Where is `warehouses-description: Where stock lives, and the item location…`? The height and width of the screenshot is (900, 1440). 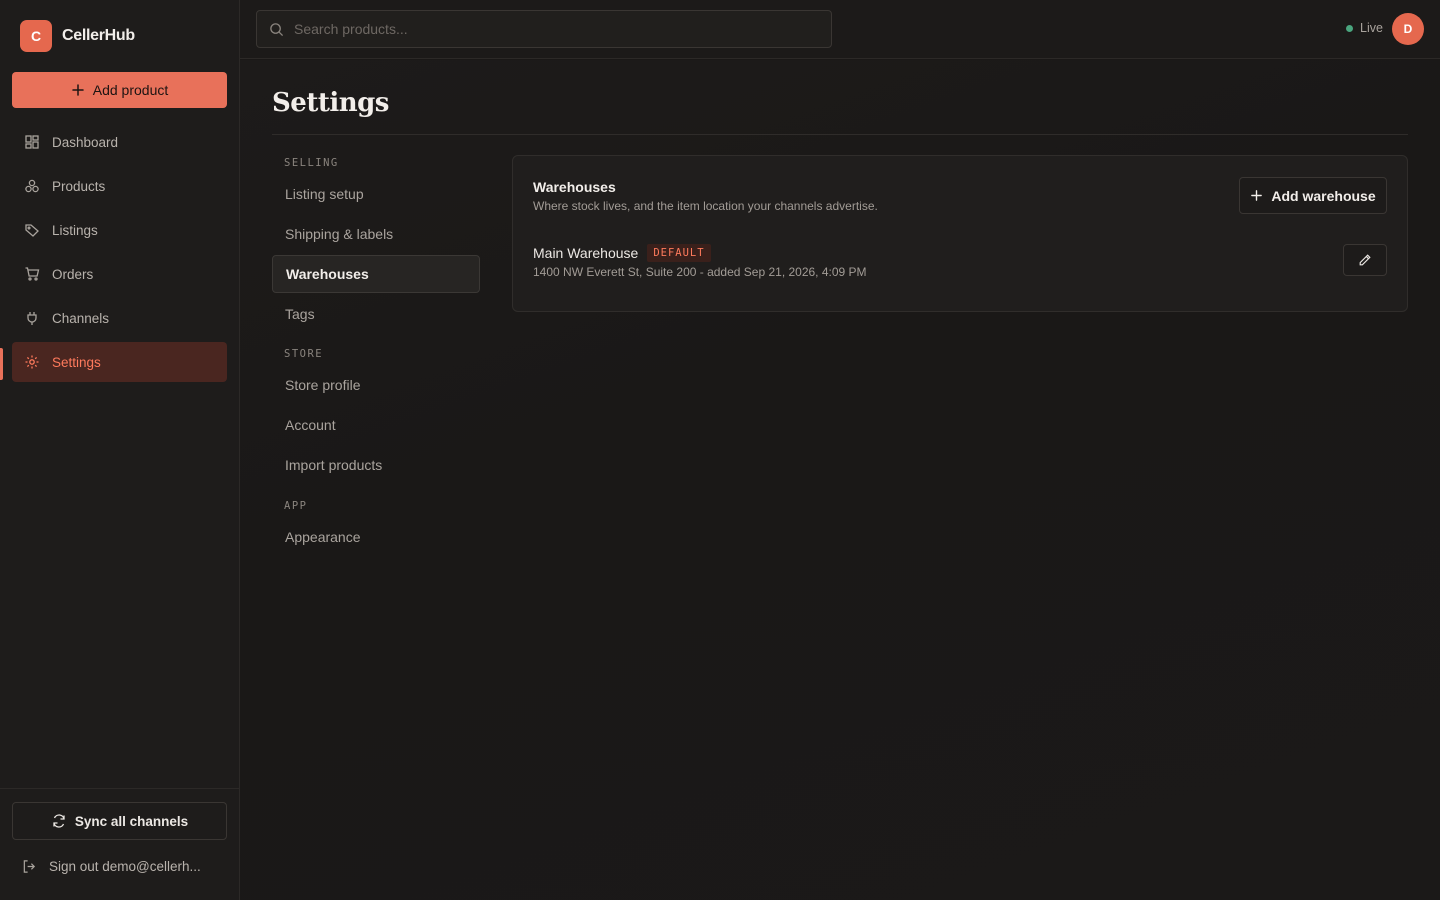 warehouses-description: Where stock lives, and the item location… is located at coordinates (705, 206).